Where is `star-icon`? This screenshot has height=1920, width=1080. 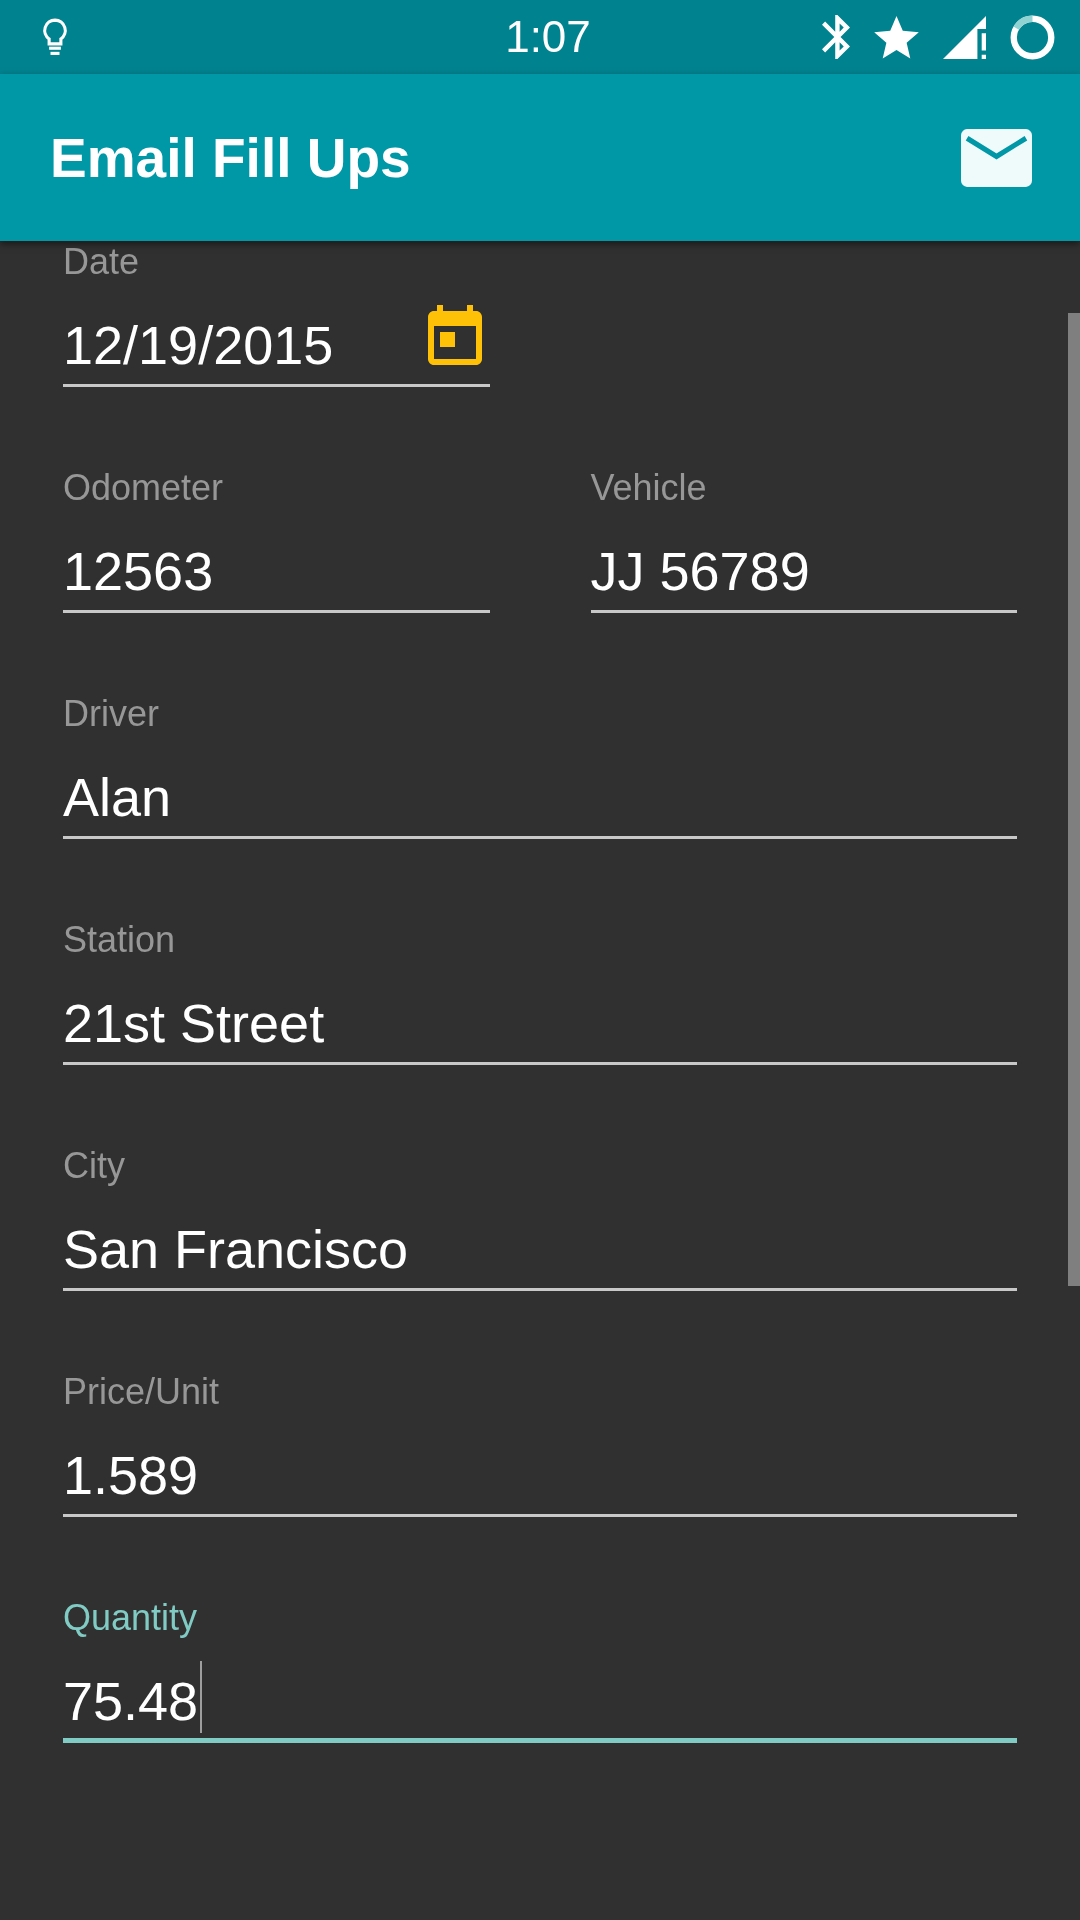
star-icon is located at coordinates (896, 37).